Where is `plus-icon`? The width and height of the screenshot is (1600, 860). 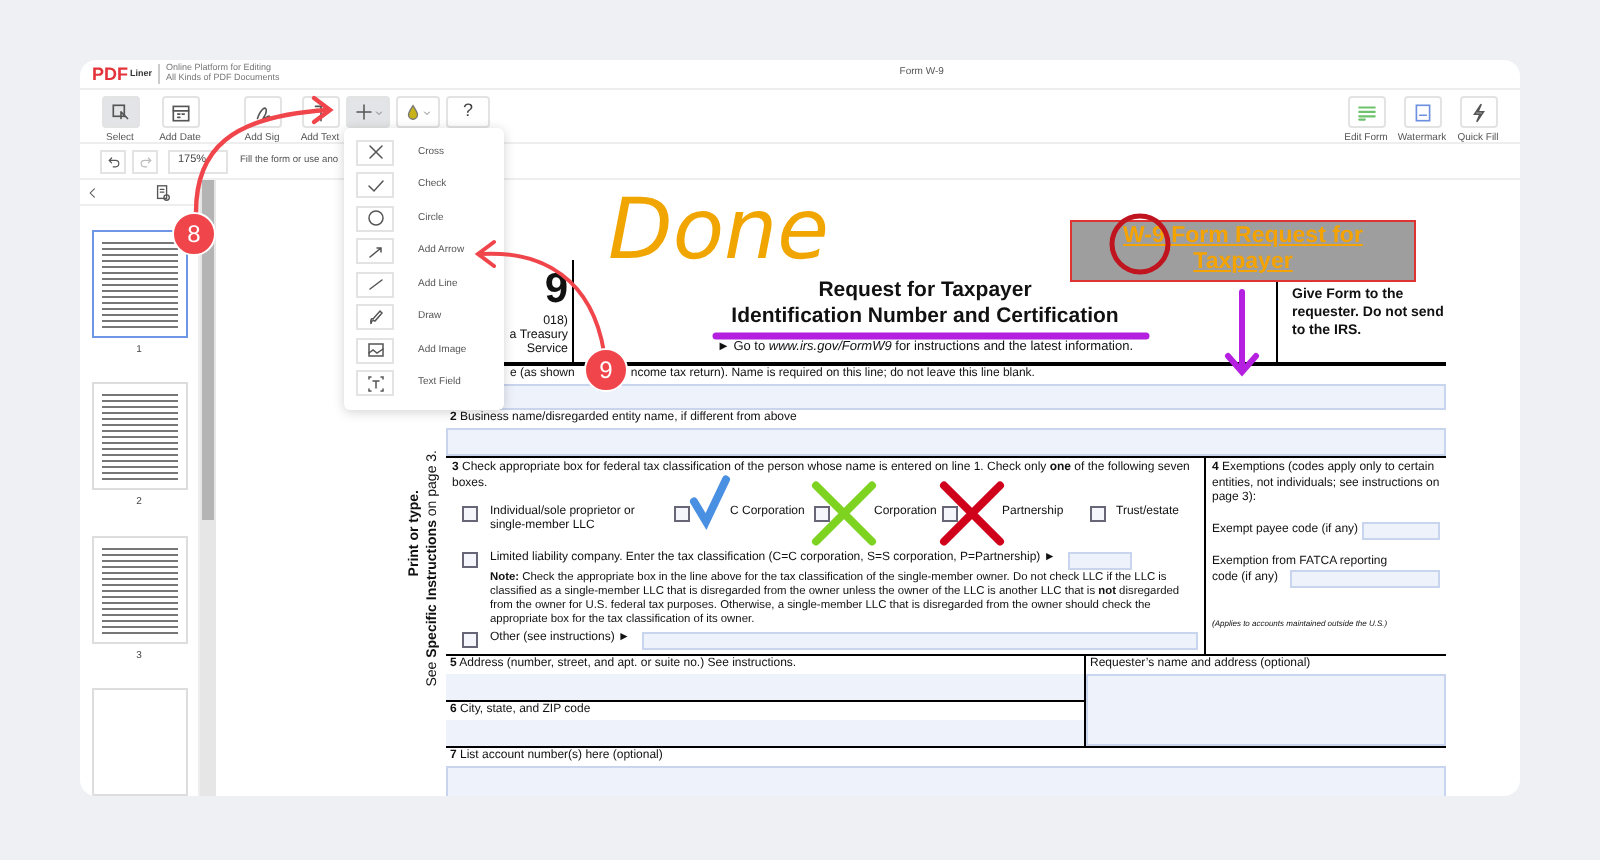
plus-icon is located at coordinates (363, 112).